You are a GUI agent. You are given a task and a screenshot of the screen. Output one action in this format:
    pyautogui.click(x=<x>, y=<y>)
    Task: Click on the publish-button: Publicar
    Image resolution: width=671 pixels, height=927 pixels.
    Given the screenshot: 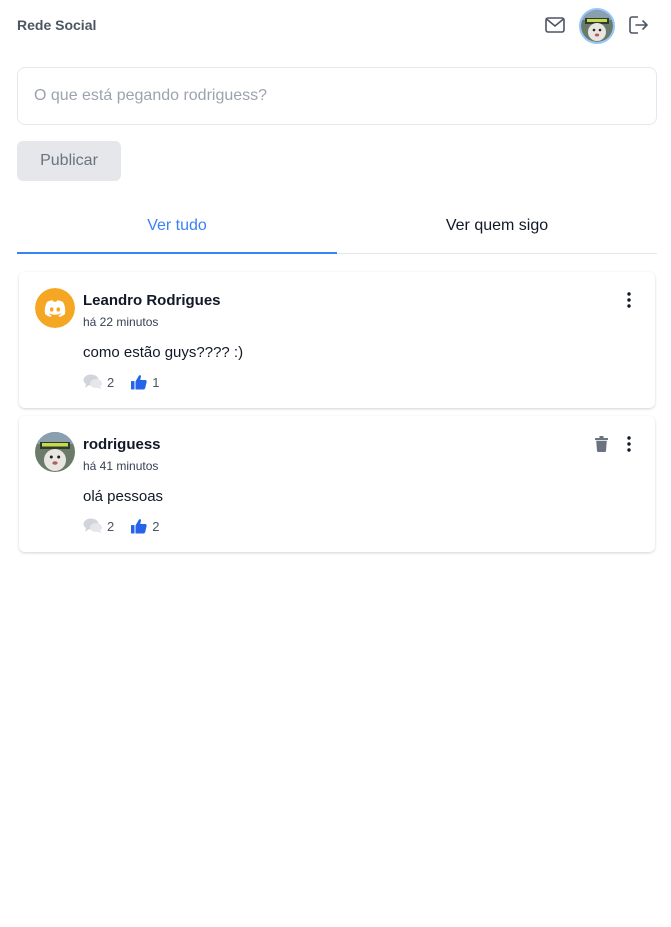 What is the action you would take?
    pyautogui.click(x=69, y=161)
    